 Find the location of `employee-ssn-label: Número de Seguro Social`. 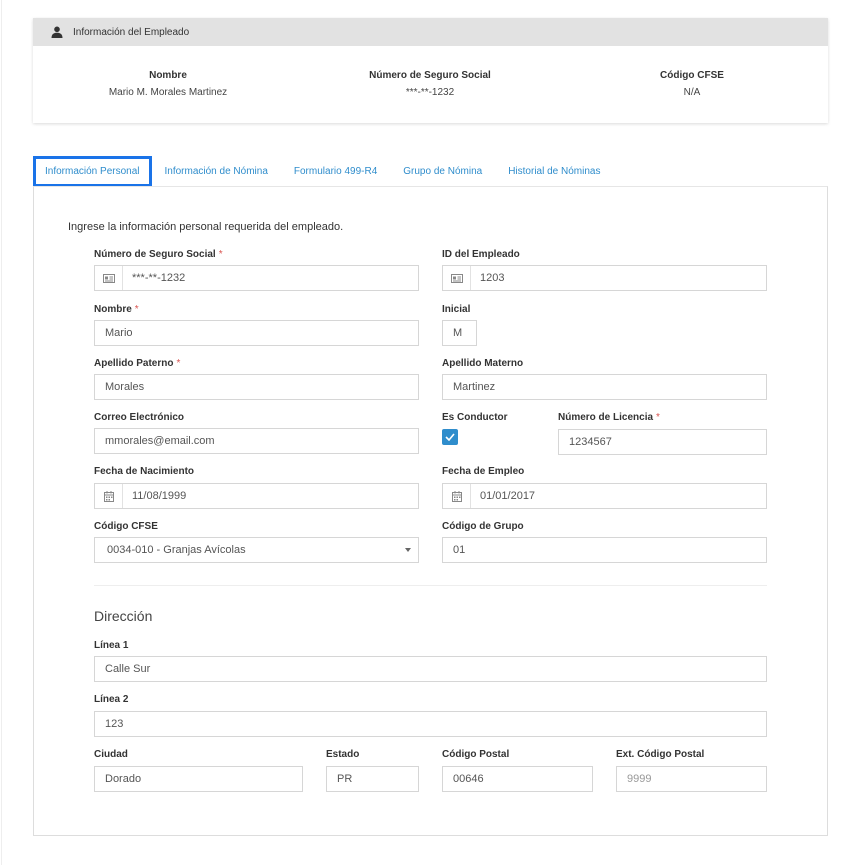

employee-ssn-label: Número de Seguro Social is located at coordinates (430, 75).